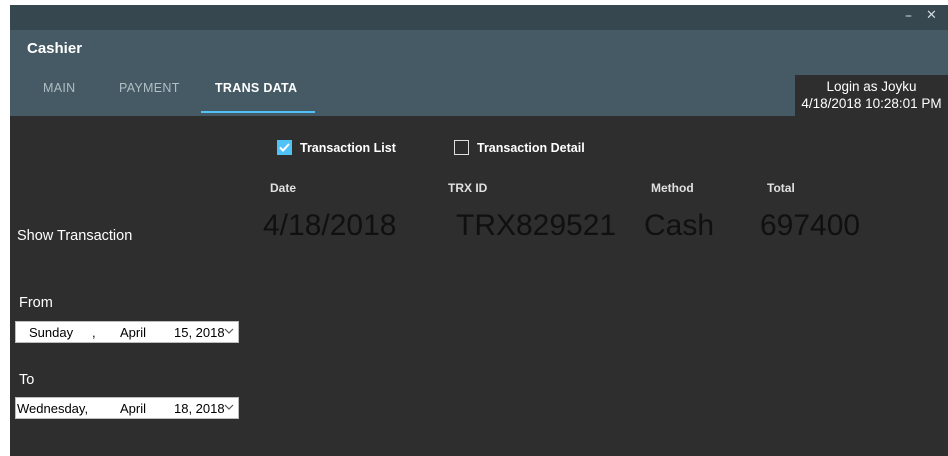 Image resolution: width=948 pixels, height=456 pixels. I want to click on title-bar: – ✕, so click(479, 17).